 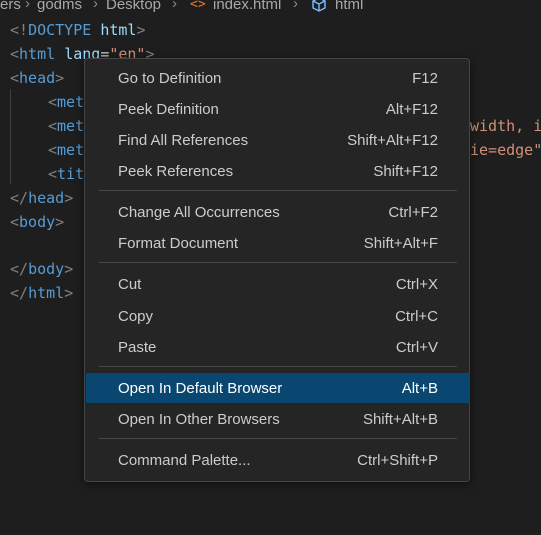 What do you see at coordinates (505, 126) in the screenshot?
I see `code-line-5-tail: width, i` at bounding box center [505, 126].